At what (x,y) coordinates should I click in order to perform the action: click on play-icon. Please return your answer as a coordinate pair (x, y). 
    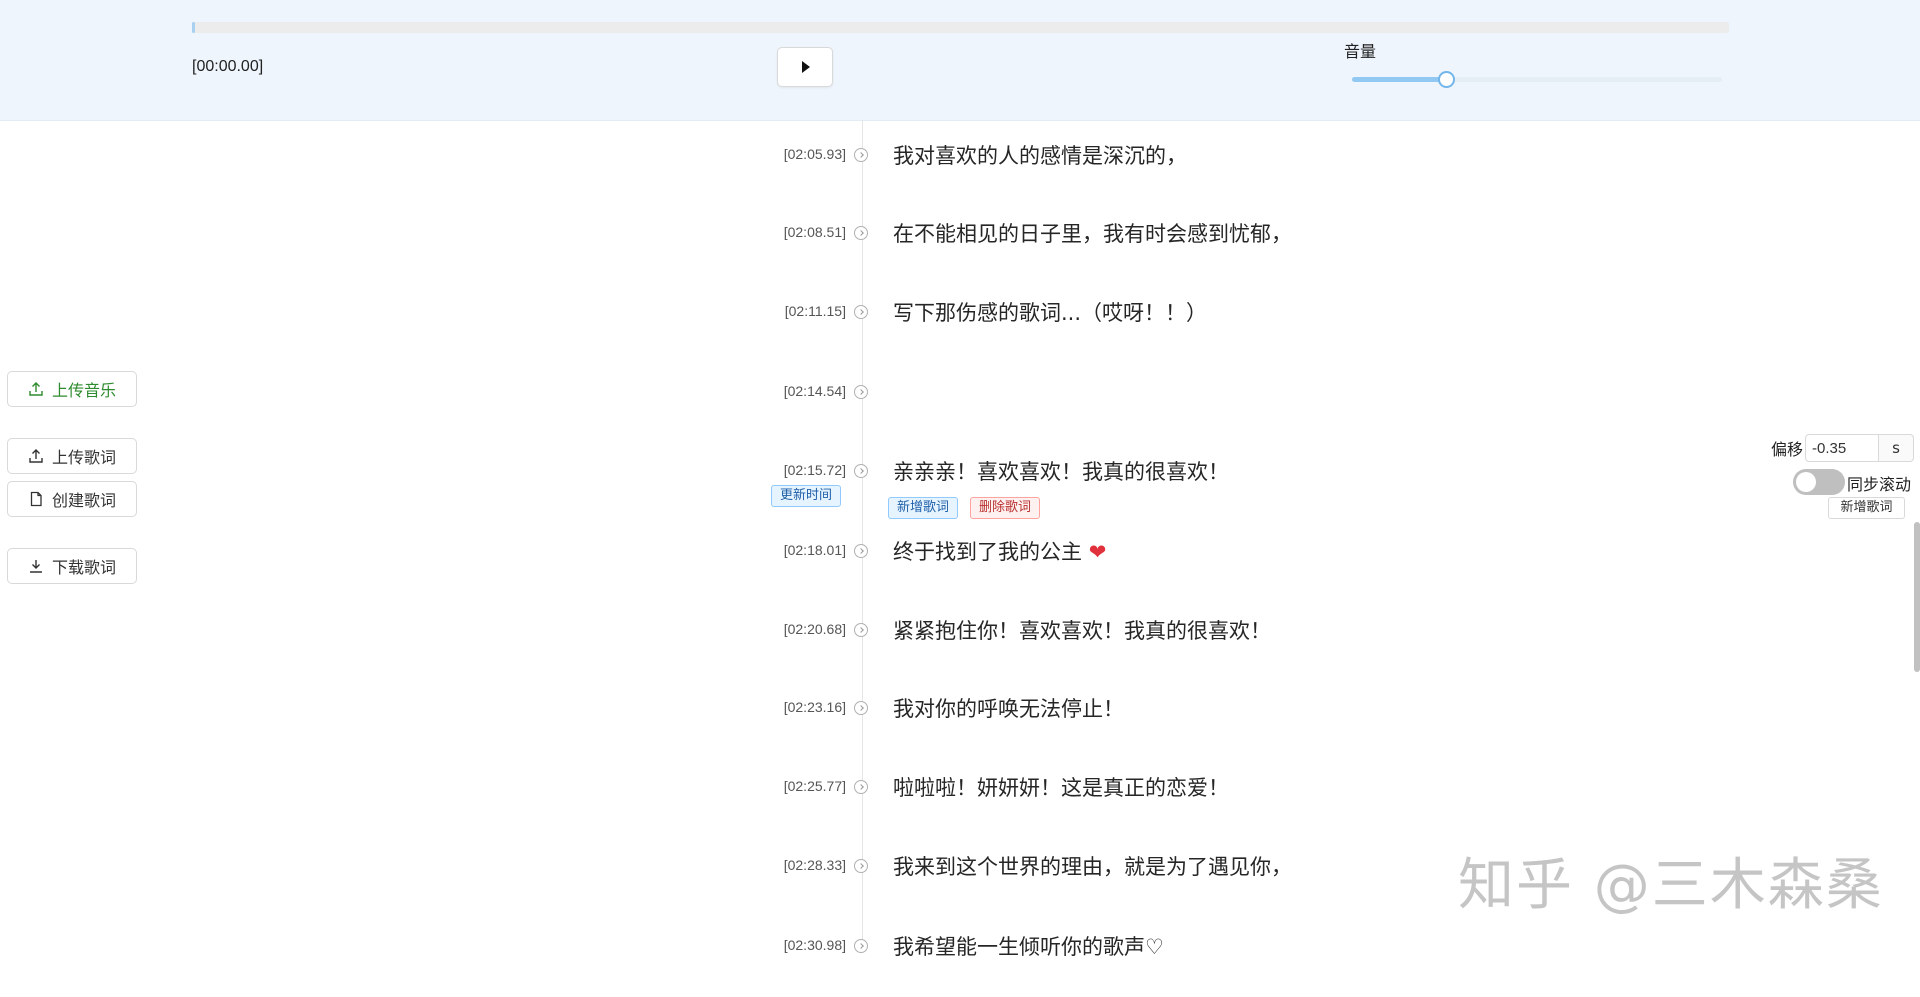
    Looking at the image, I should click on (806, 67).